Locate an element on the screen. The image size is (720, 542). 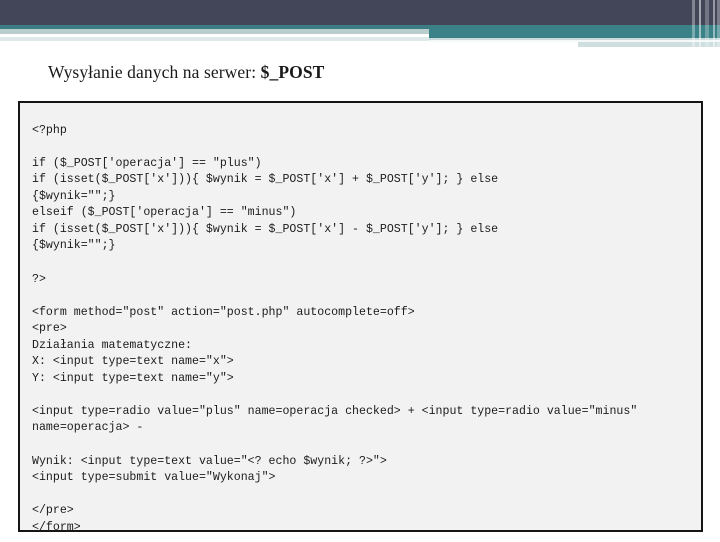
header-pale-band-left-secondary is located at coordinates (214, 39).